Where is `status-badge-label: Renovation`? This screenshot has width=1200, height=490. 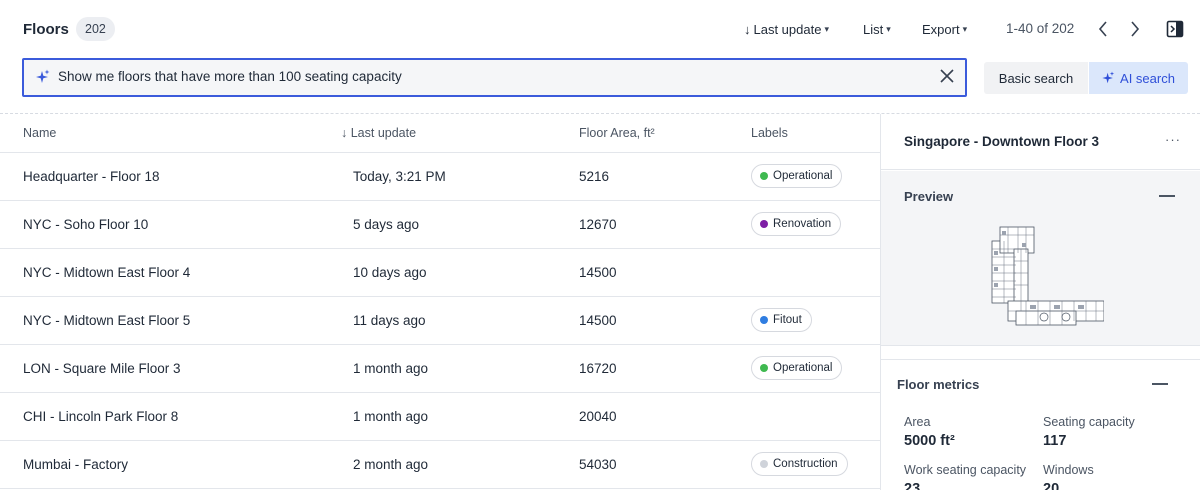 status-badge-label: Renovation is located at coordinates (802, 224).